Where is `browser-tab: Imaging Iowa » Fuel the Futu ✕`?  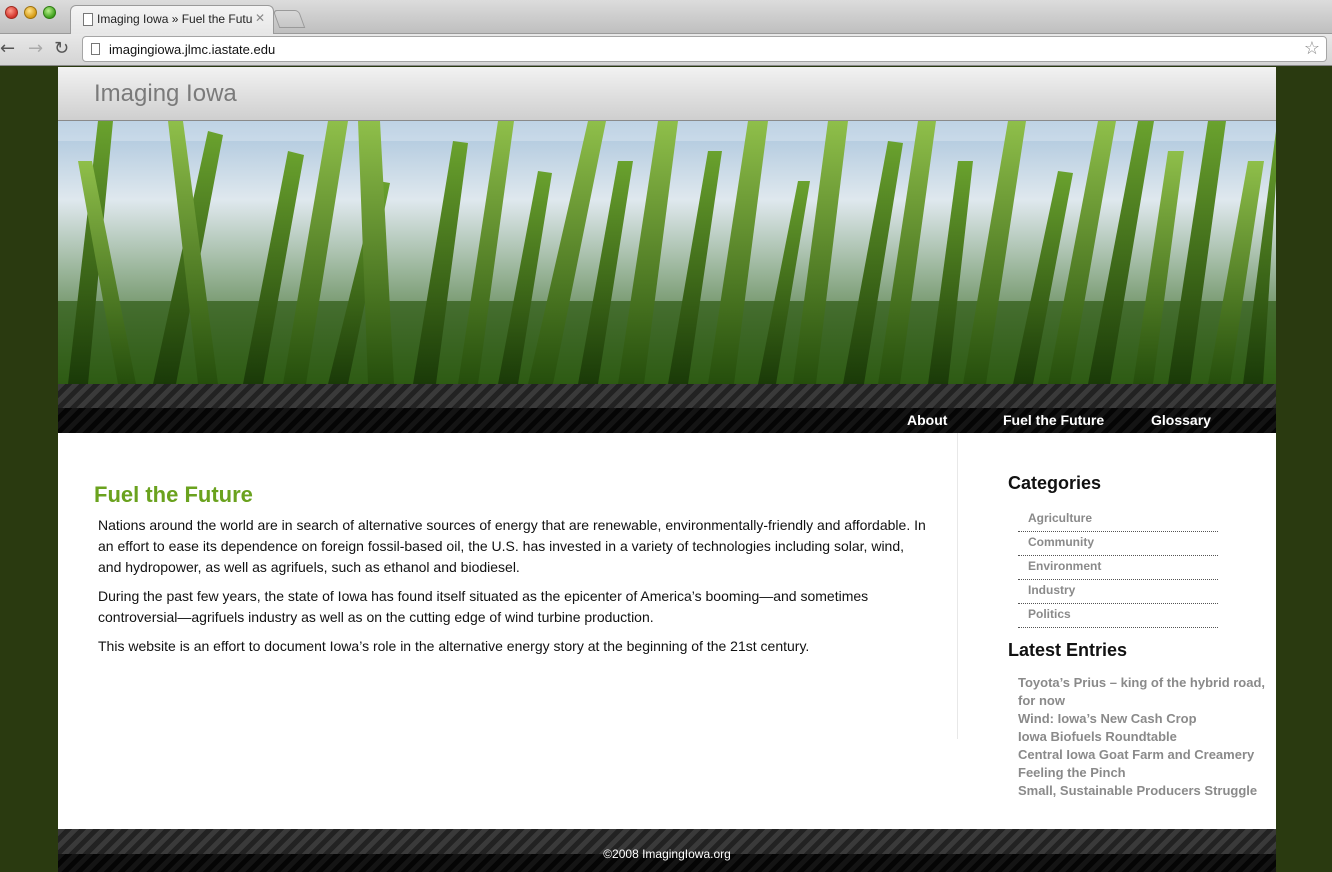 browser-tab: Imaging Iowa » Fuel the Futu ✕ is located at coordinates (172, 20).